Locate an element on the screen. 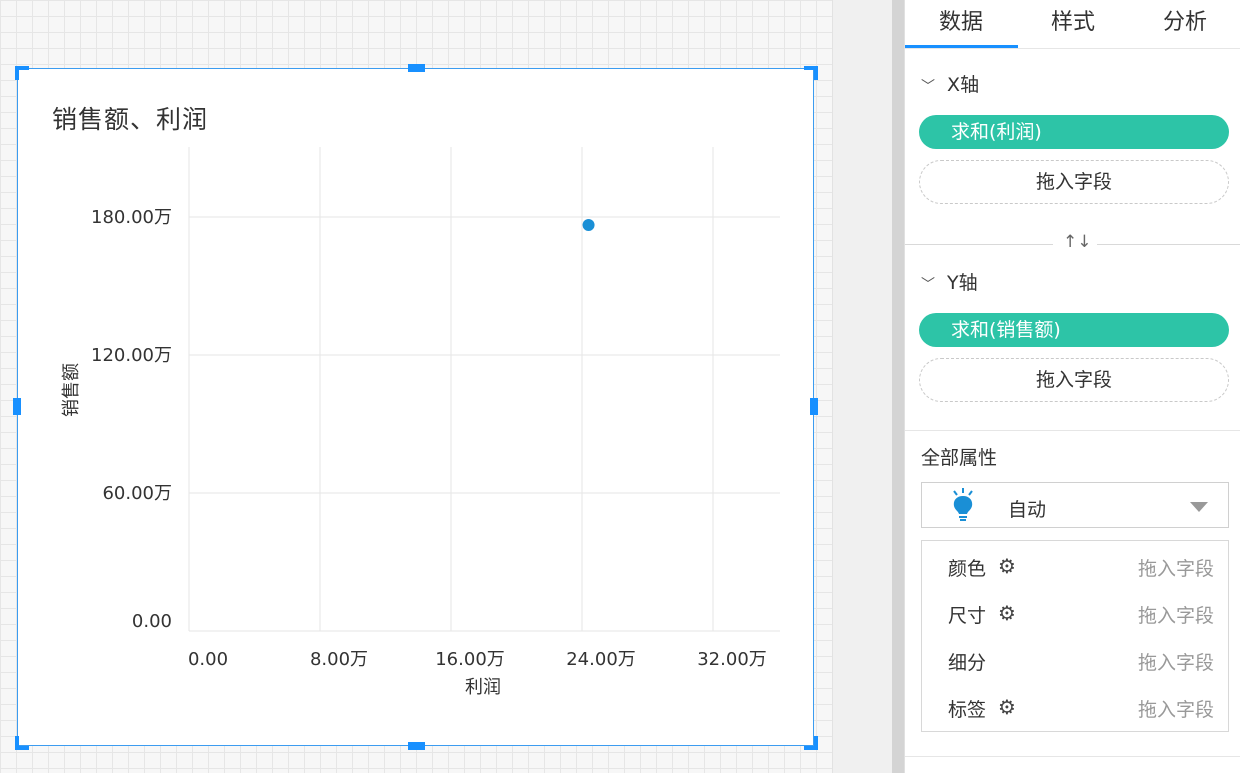  tab-style: 样式 is located at coordinates (1073, 20).